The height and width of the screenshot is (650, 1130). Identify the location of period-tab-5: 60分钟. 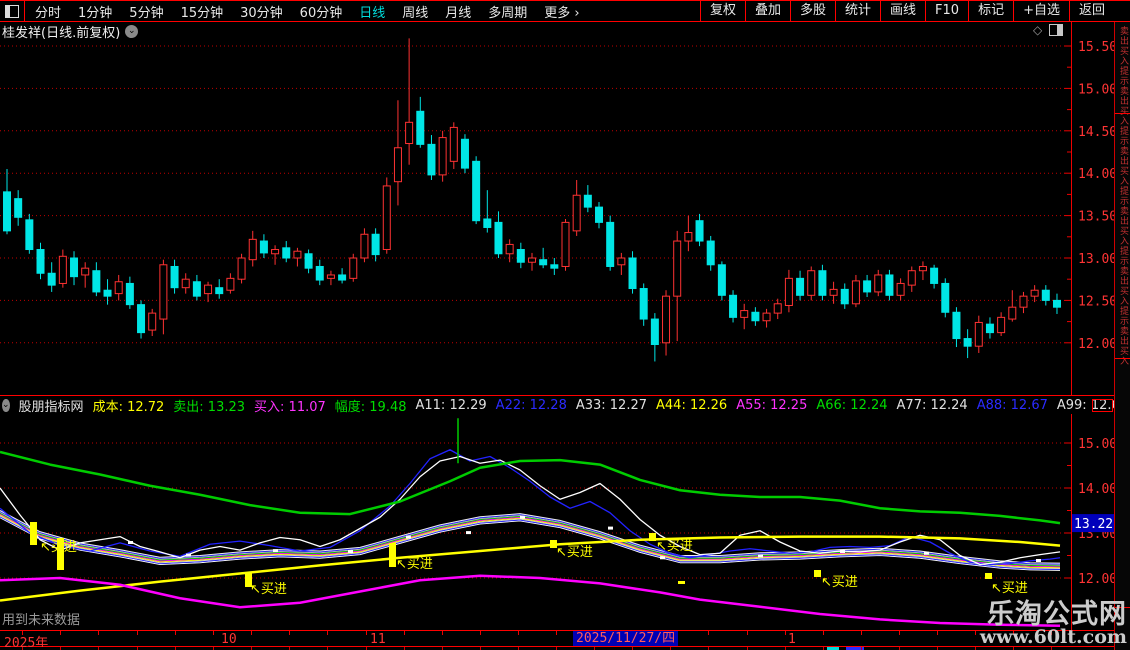
(321, 11).